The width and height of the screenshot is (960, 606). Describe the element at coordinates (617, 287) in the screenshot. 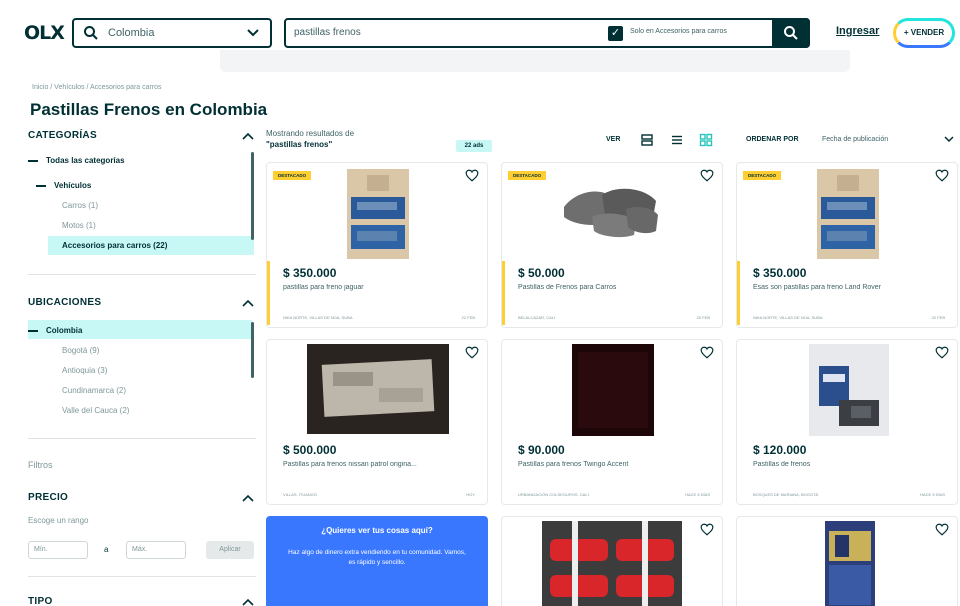

I see `listing-title: Pastillas de Frenos para Carros` at that location.